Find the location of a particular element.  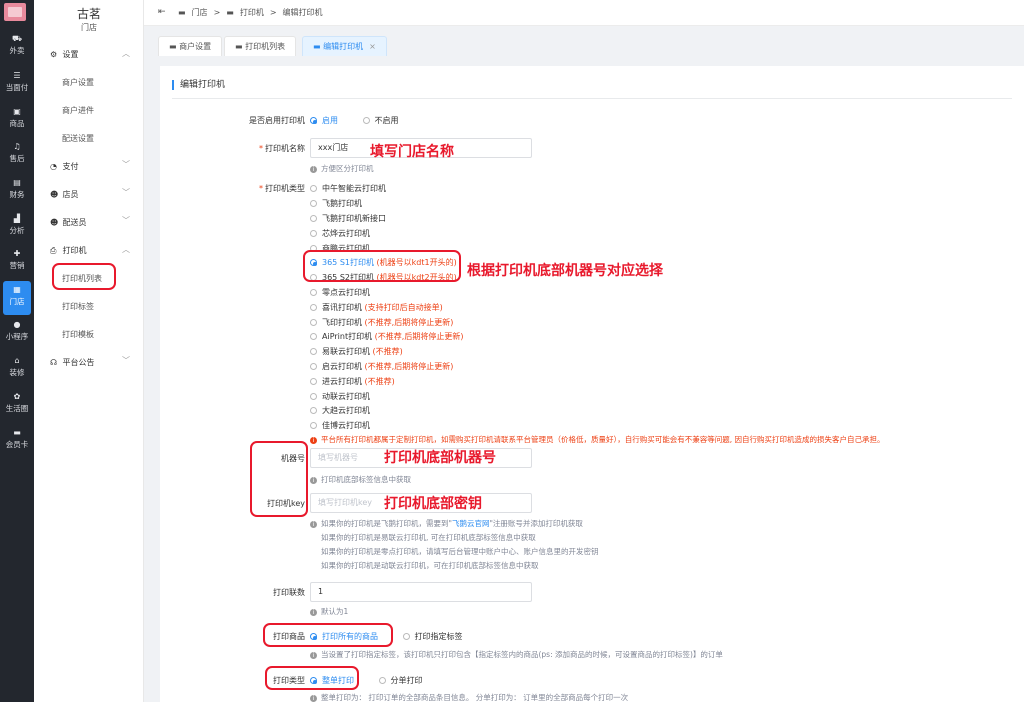

rail-item-membercard: ▬ 会员卡 is located at coordinates (17, 439).